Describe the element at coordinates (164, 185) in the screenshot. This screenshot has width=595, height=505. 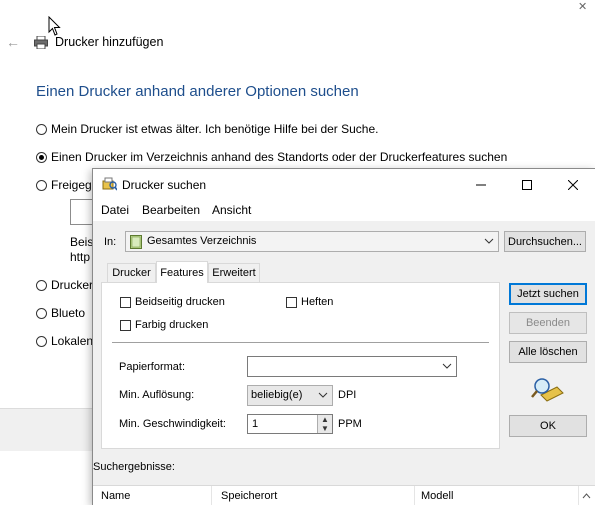
I see `dialog-title: Drucker suchen` at that location.